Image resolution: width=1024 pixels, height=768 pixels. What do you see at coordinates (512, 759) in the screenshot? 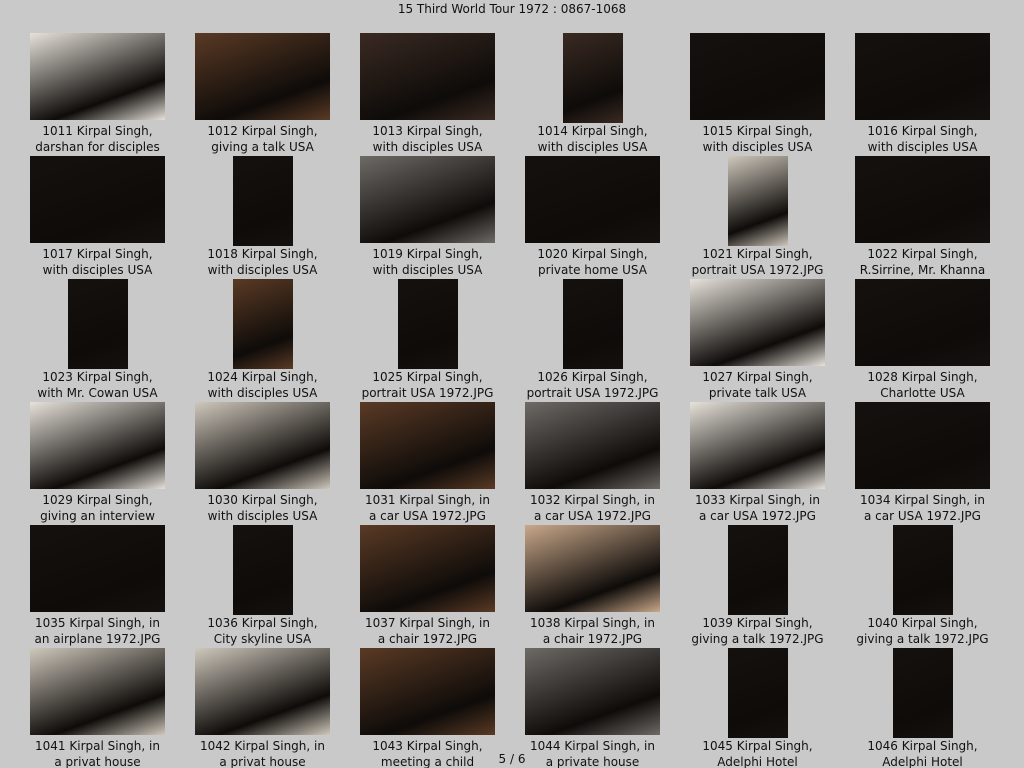
I see `page-indicator: 5 / 6` at bounding box center [512, 759].